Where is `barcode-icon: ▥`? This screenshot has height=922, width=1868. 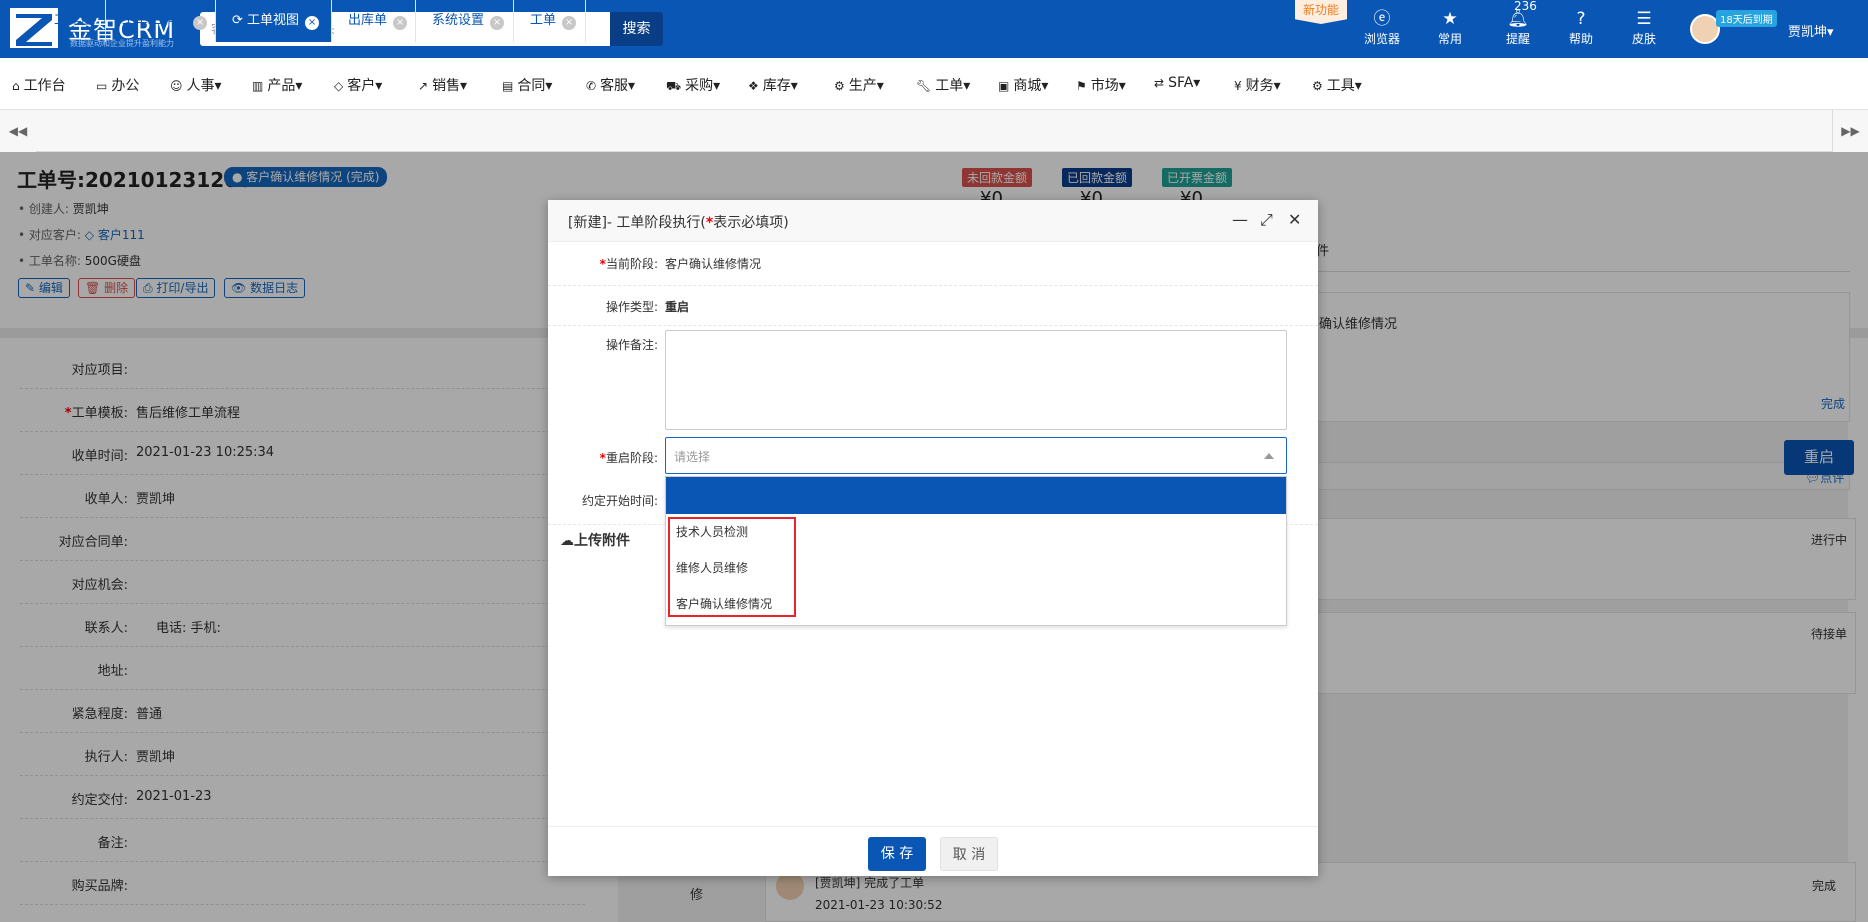 barcode-icon: ▥ is located at coordinates (258, 86).